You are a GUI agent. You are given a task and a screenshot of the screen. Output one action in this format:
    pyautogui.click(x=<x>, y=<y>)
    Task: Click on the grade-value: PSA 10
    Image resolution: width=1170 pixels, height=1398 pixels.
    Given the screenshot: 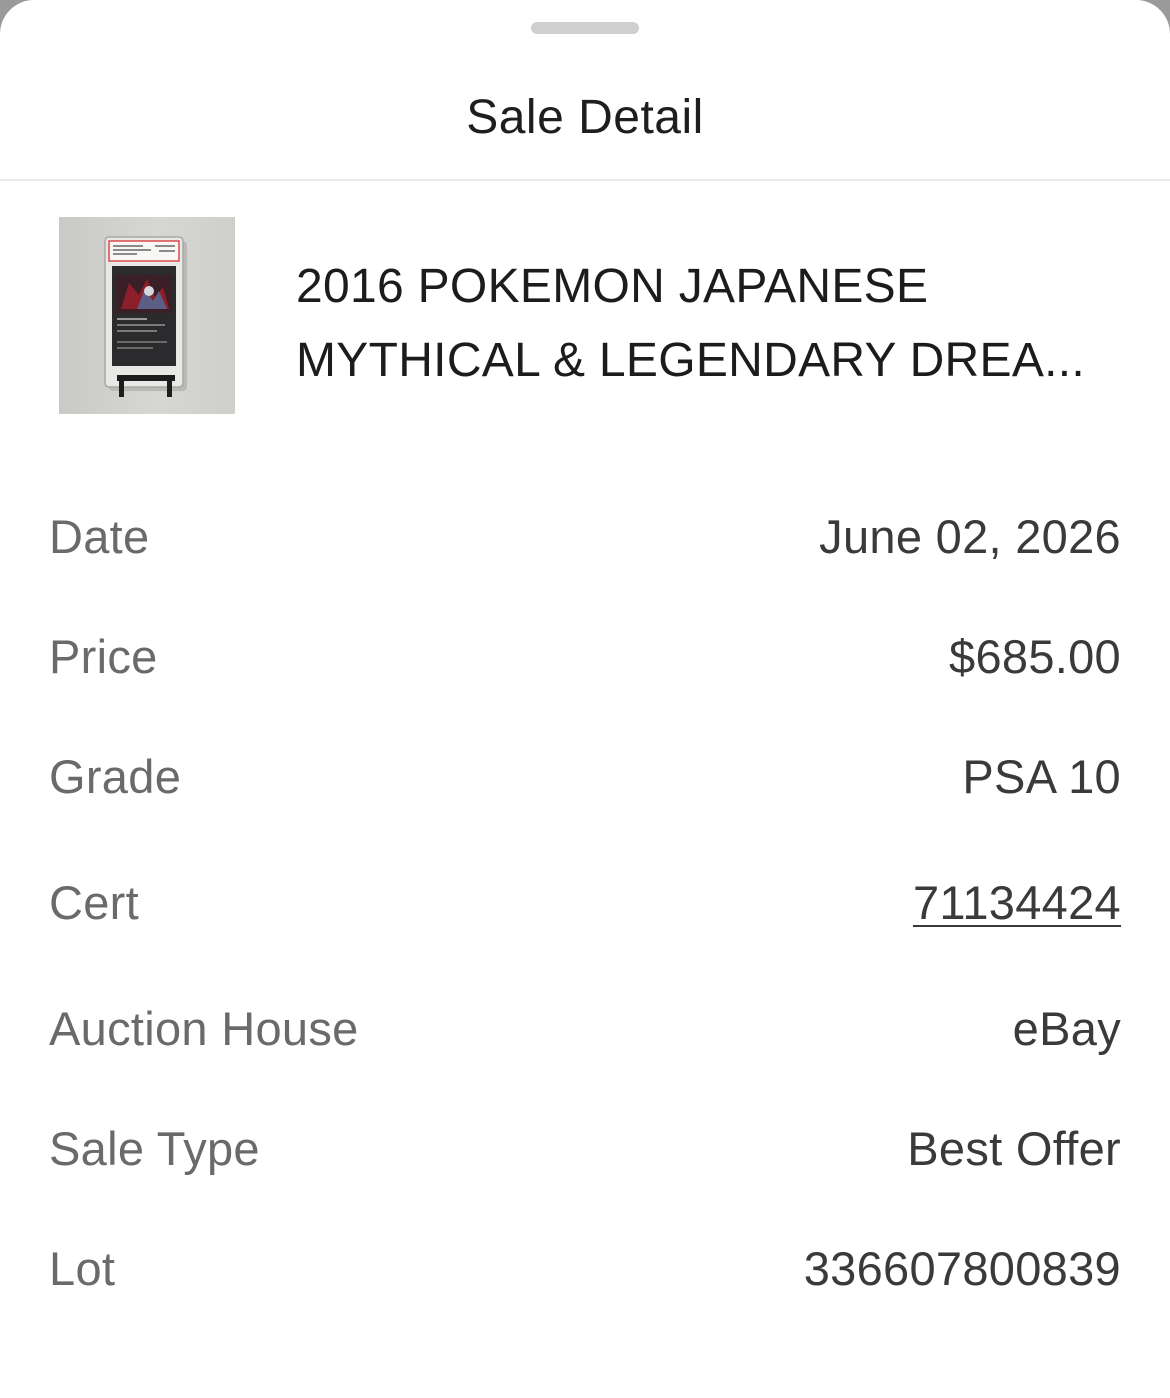 What is the action you would take?
    pyautogui.click(x=1041, y=776)
    